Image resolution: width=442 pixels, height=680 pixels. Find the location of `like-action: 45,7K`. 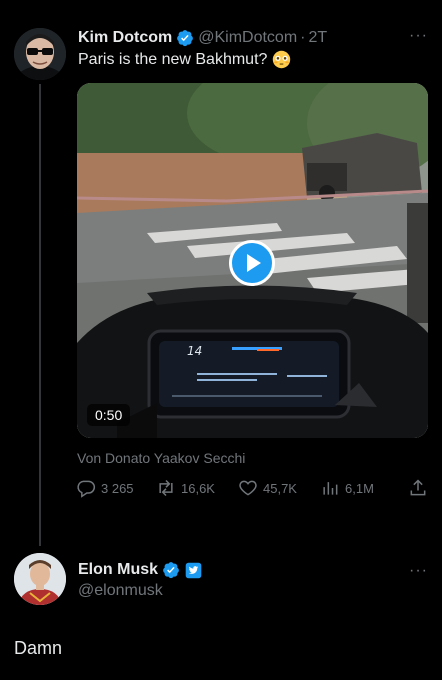

like-action: 45,7K is located at coordinates (267, 488).